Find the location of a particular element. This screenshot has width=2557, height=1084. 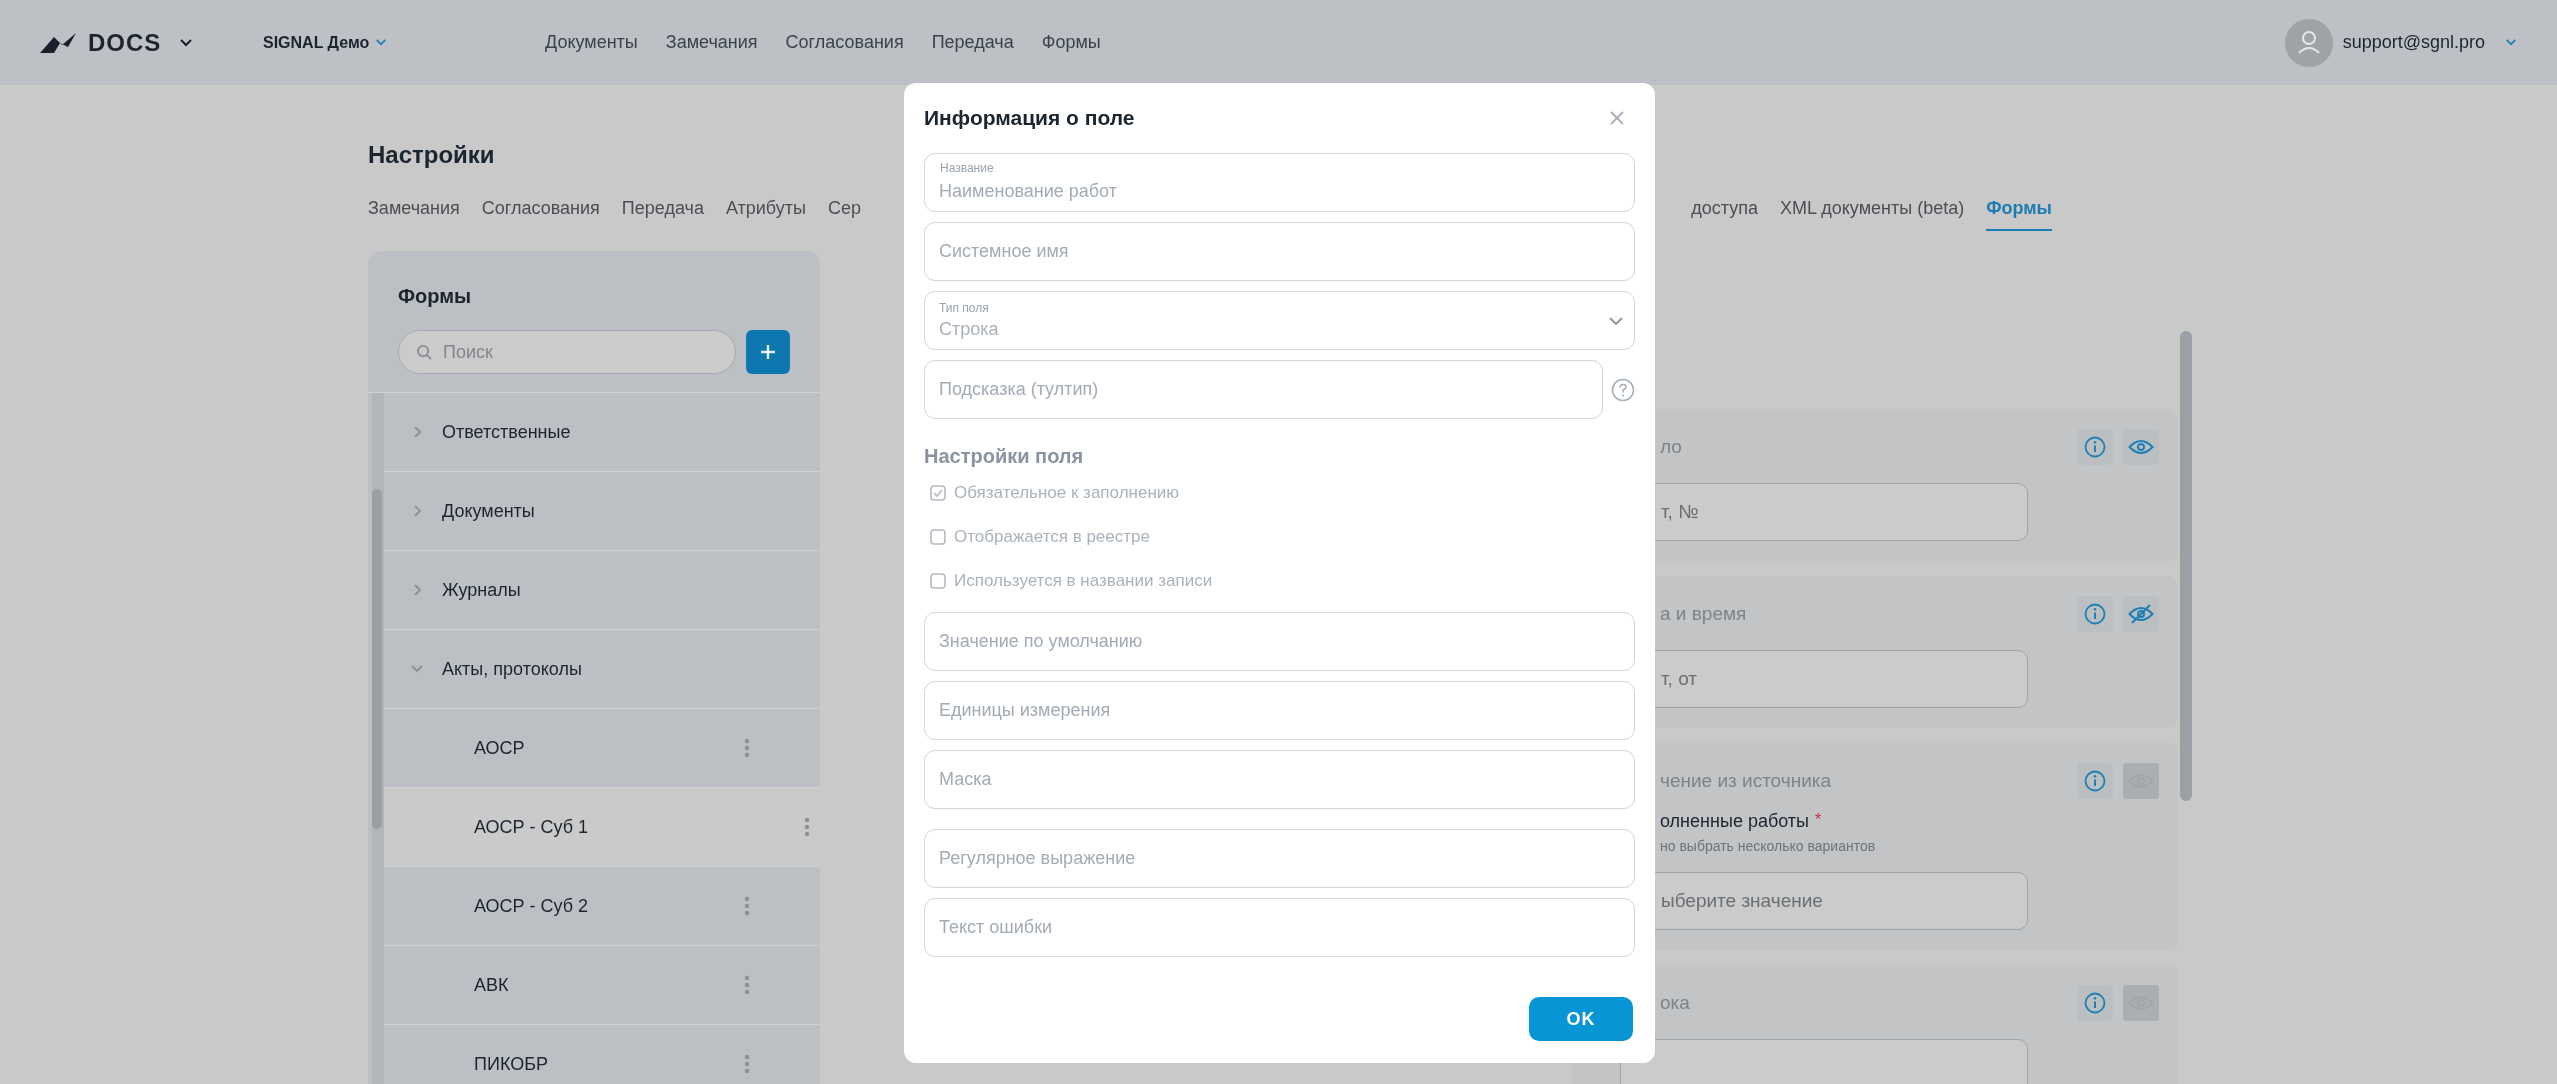

field-card-title: ло is located at coordinates (1671, 447).